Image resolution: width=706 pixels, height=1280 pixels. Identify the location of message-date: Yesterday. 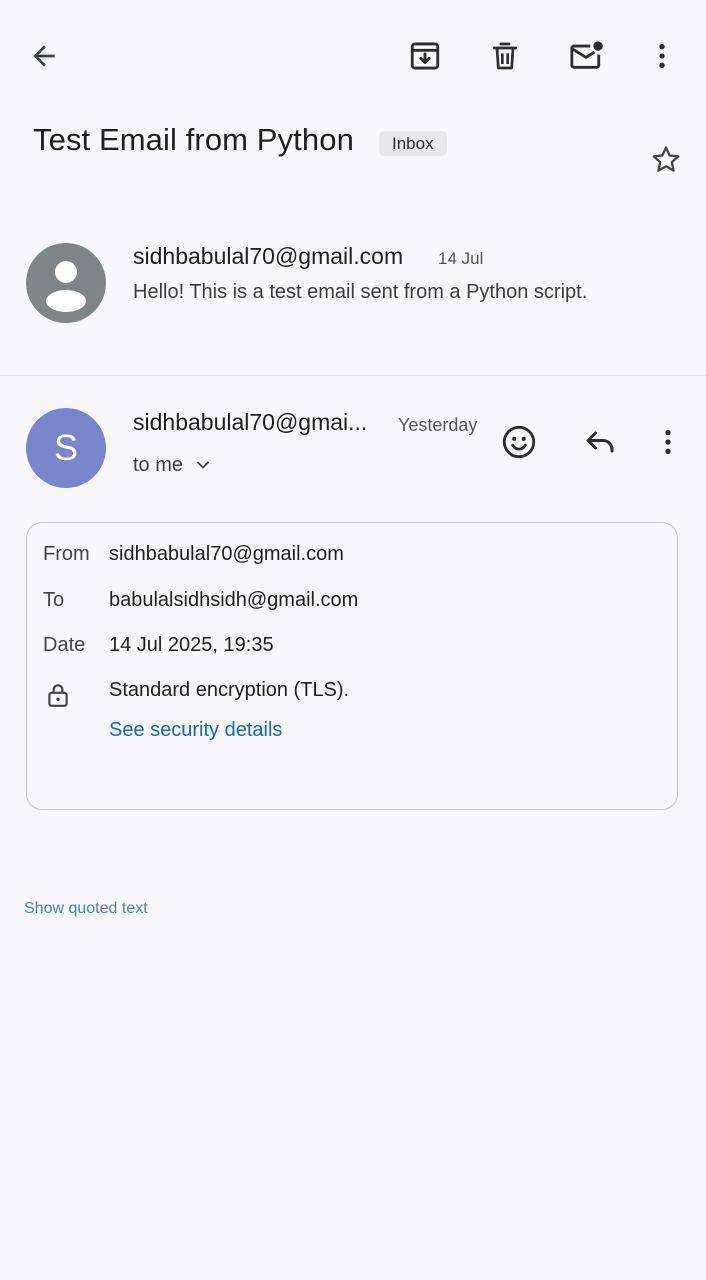
(438, 425).